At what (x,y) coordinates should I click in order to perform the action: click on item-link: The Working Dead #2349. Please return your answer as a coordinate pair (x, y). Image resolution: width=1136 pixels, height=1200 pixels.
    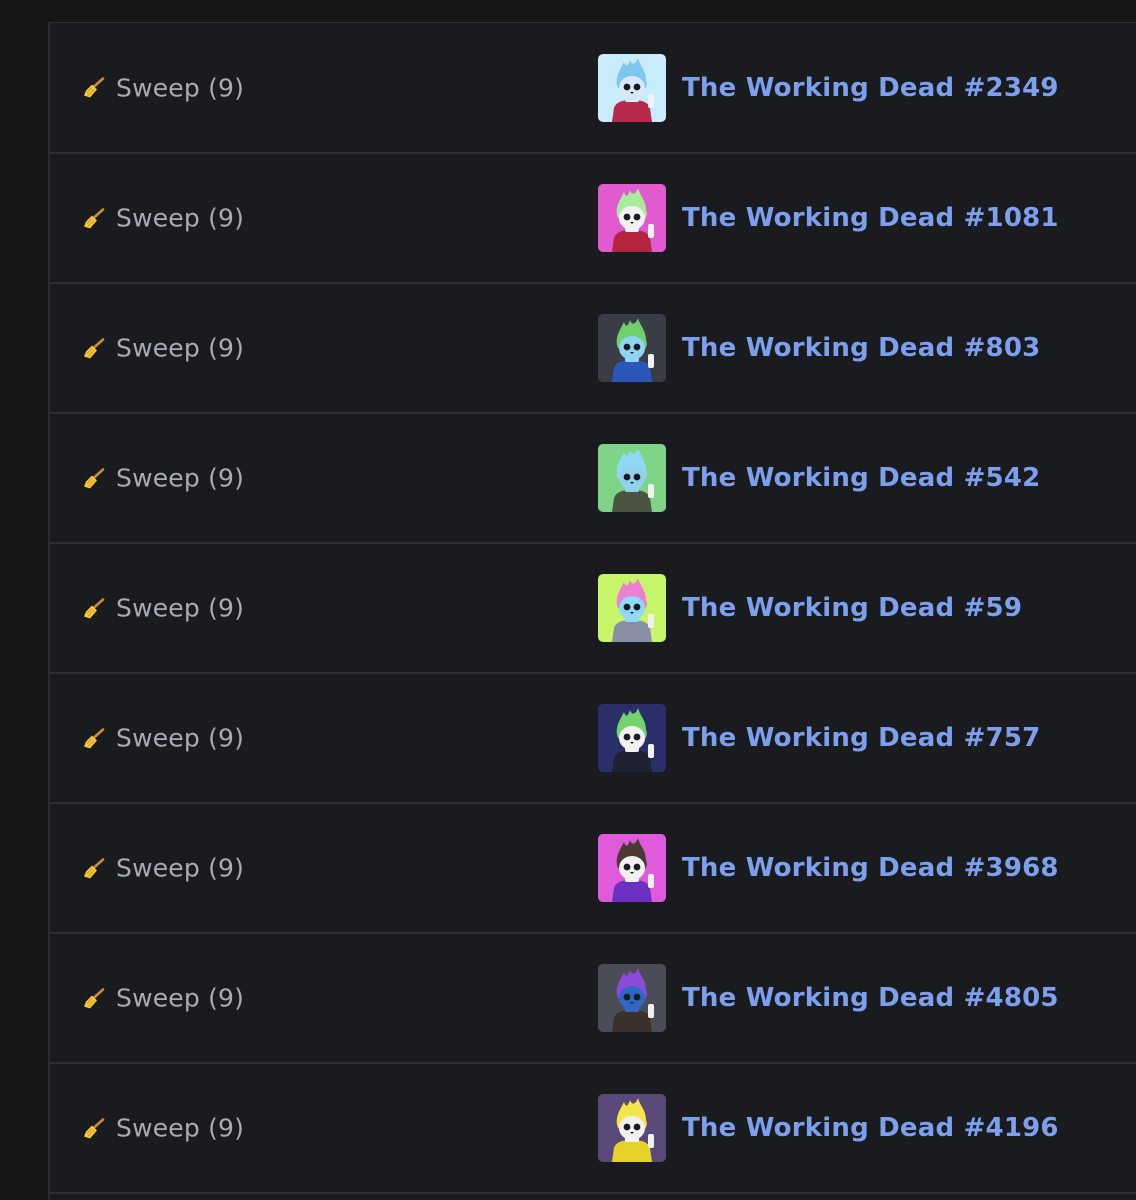
    Looking at the image, I should click on (828, 87).